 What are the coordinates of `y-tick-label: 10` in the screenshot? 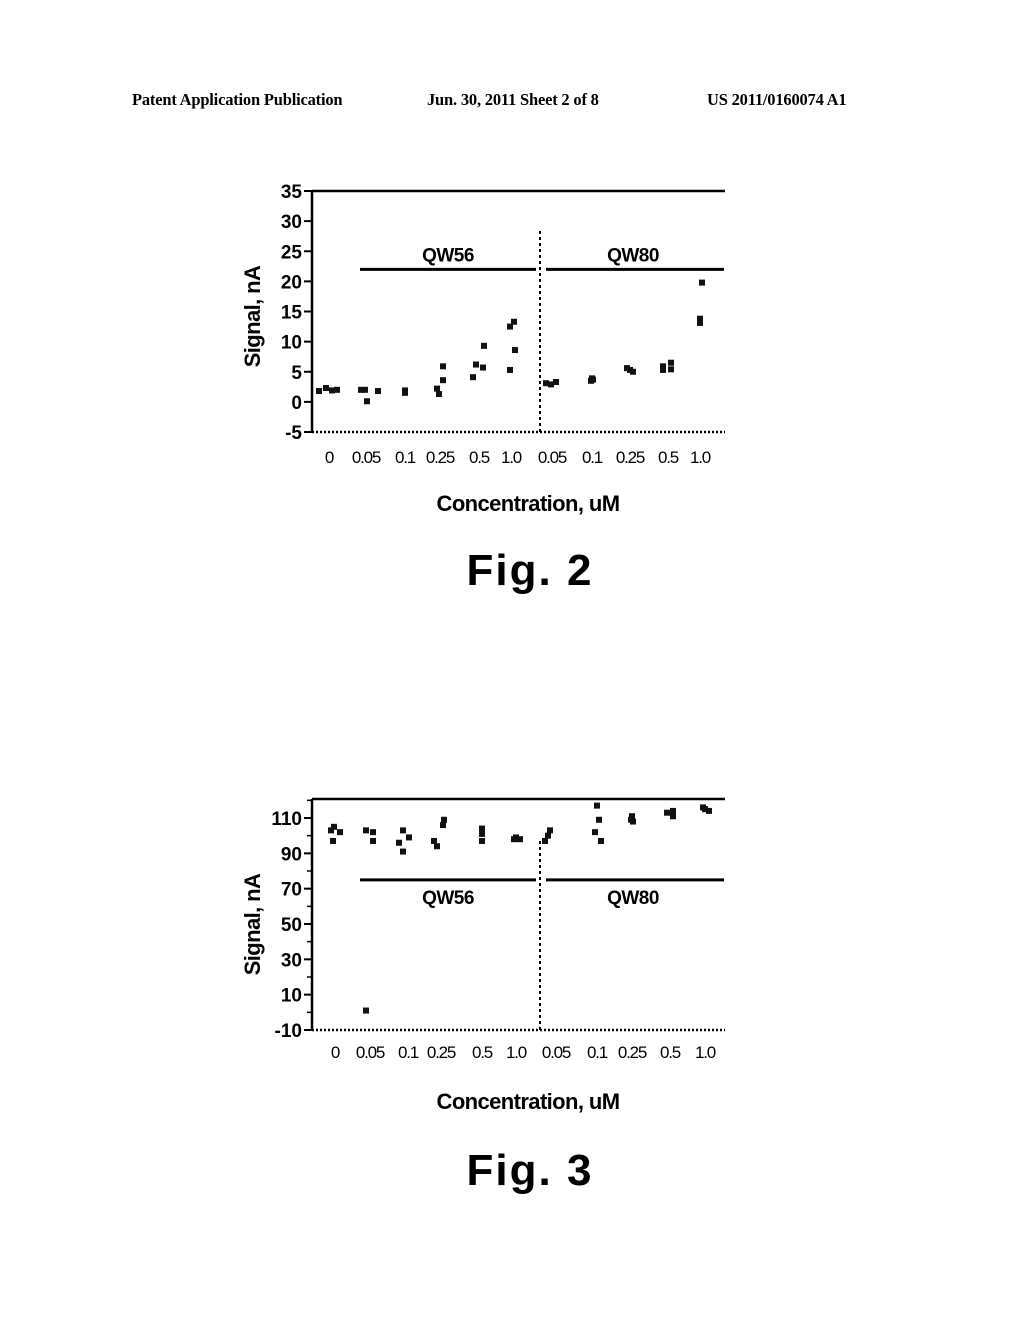 It's located at (291, 996).